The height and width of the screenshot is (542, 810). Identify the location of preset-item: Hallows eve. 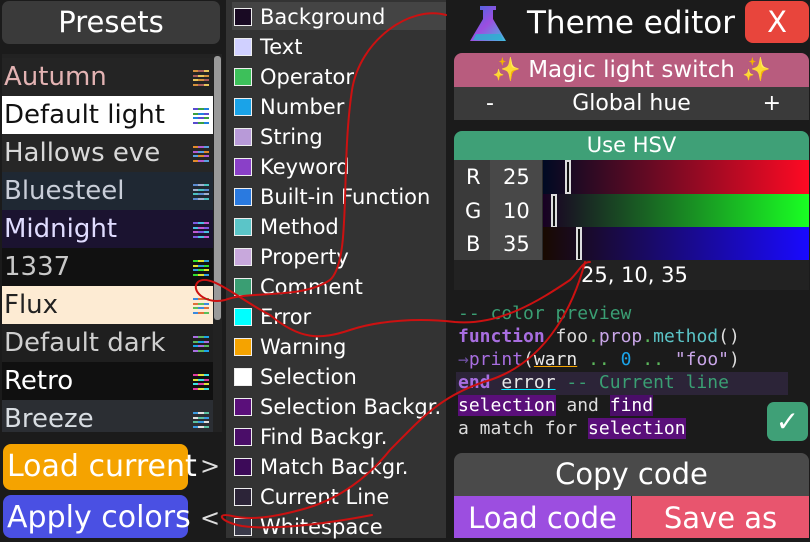
(107, 153).